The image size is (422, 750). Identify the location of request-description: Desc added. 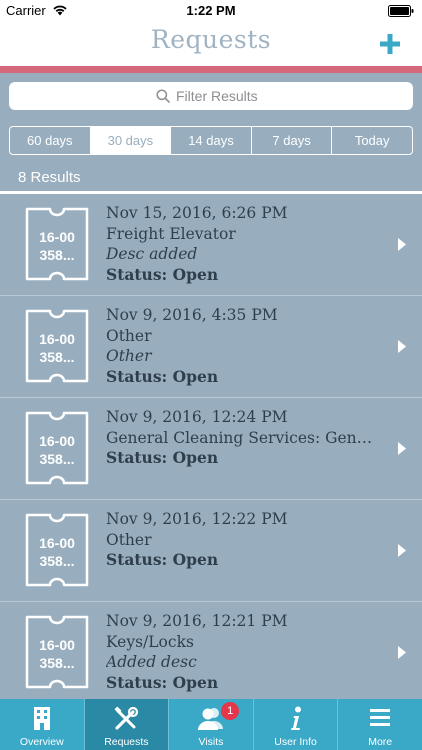
(152, 254).